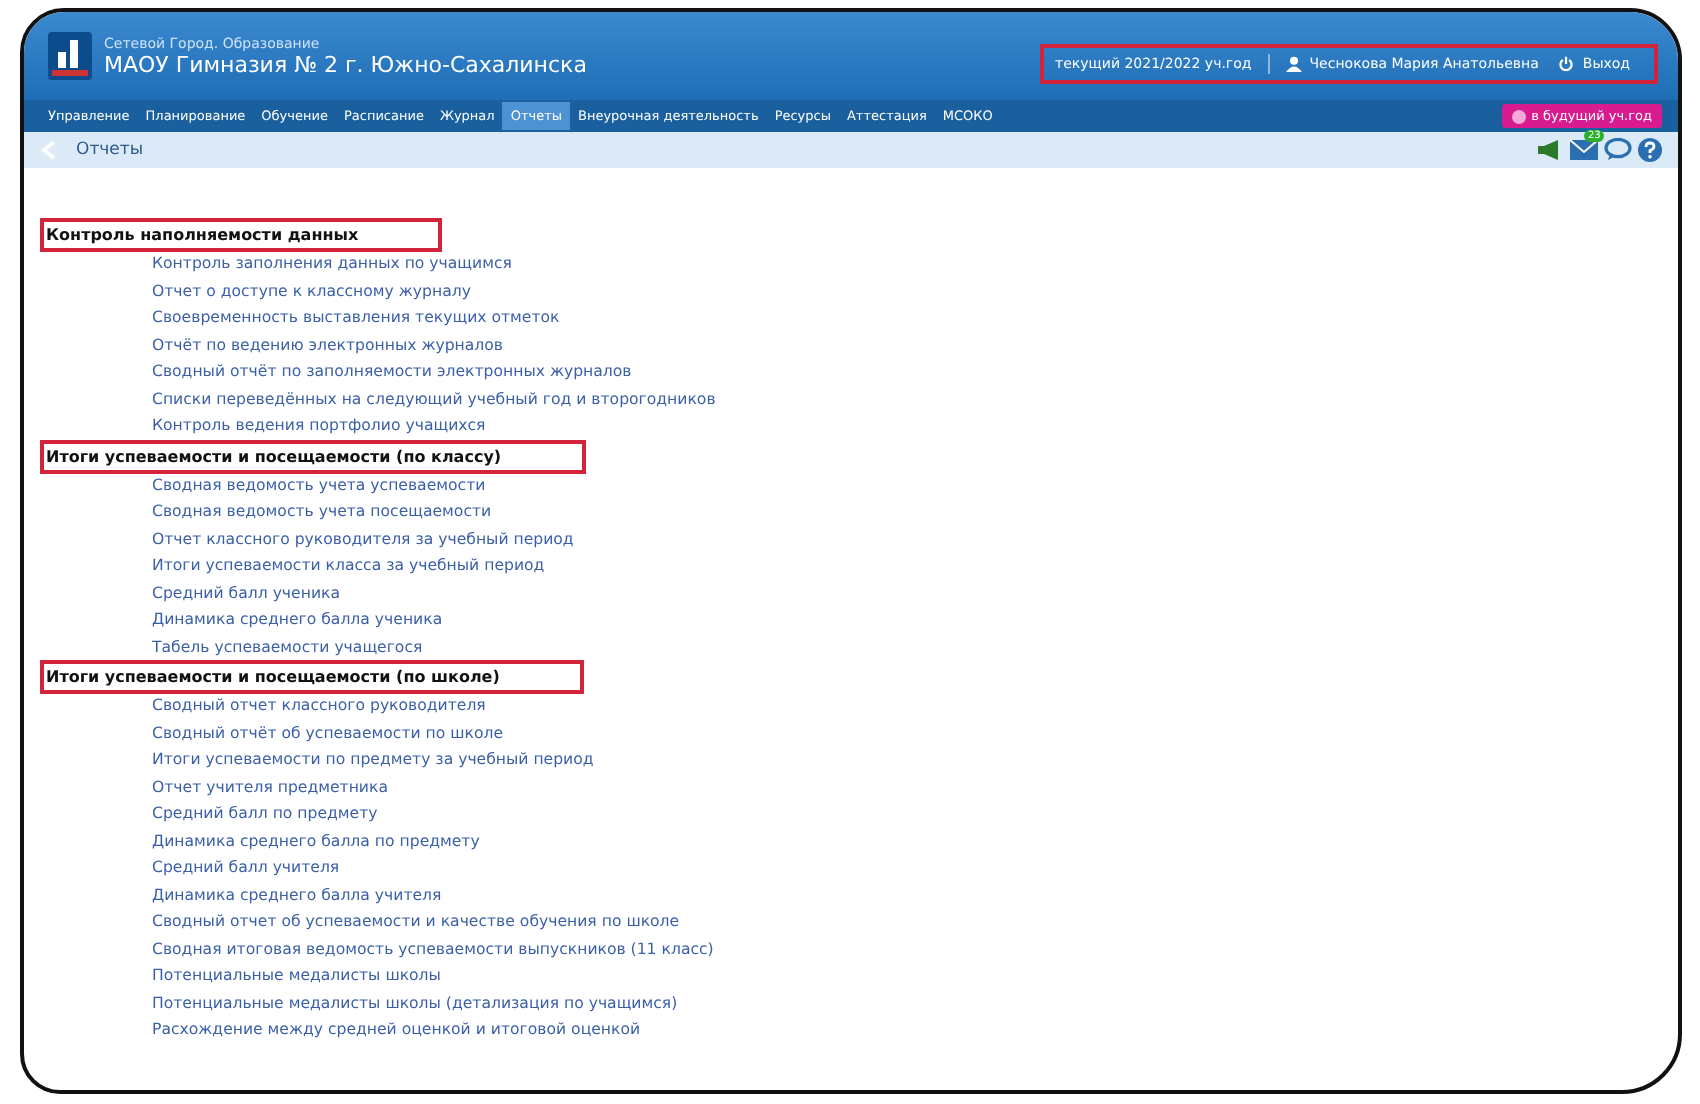 This screenshot has height=1104, width=1700. What do you see at coordinates (241, 235) in the screenshot?
I see `section-heading: Контроль наполняемости данных` at bounding box center [241, 235].